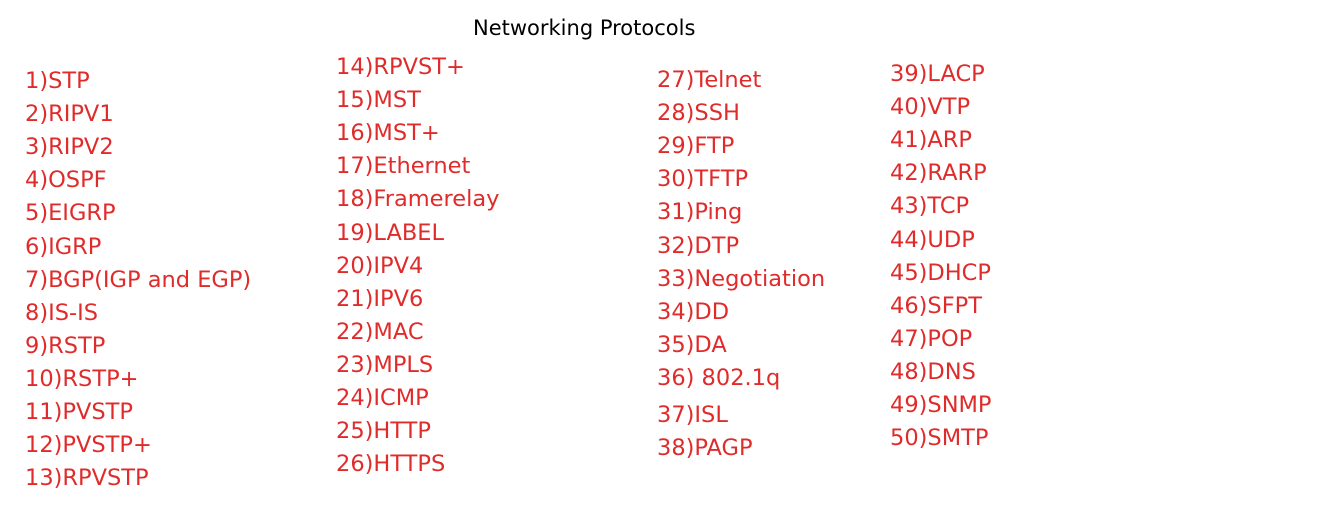 This screenshot has height=531, width=1332. Describe the element at coordinates (692, 415) in the screenshot. I see `protocol-item: 37)ISL` at that location.